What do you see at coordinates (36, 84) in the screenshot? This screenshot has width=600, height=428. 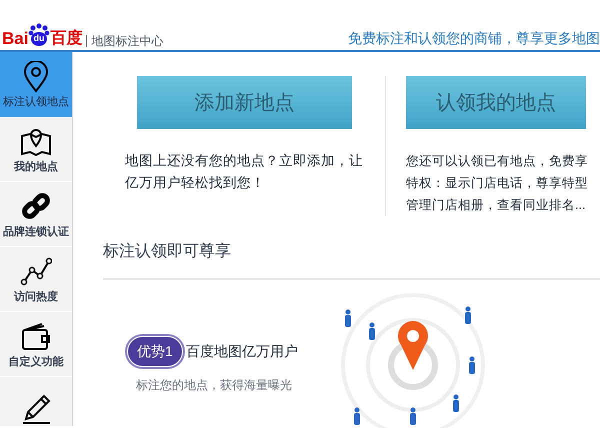 I see `sidebar-item: 标注认领地点` at bounding box center [36, 84].